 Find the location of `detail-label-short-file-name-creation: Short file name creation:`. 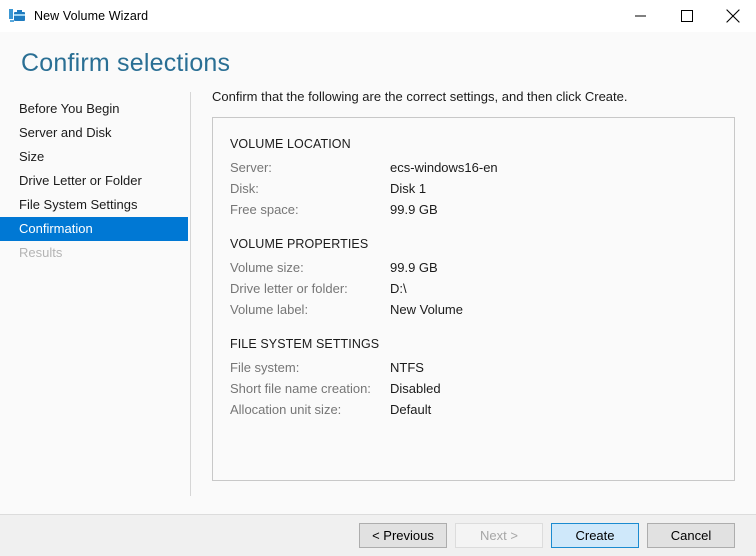

detail-label-short-file-name-creation: Short file name creation: is located at coordinates (300, 388).